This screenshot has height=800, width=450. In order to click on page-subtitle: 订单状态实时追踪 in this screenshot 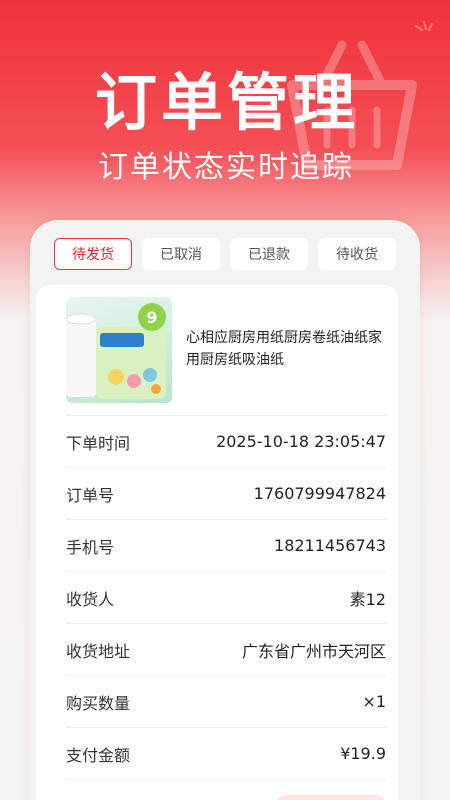, I will do `click(226, 167)`.